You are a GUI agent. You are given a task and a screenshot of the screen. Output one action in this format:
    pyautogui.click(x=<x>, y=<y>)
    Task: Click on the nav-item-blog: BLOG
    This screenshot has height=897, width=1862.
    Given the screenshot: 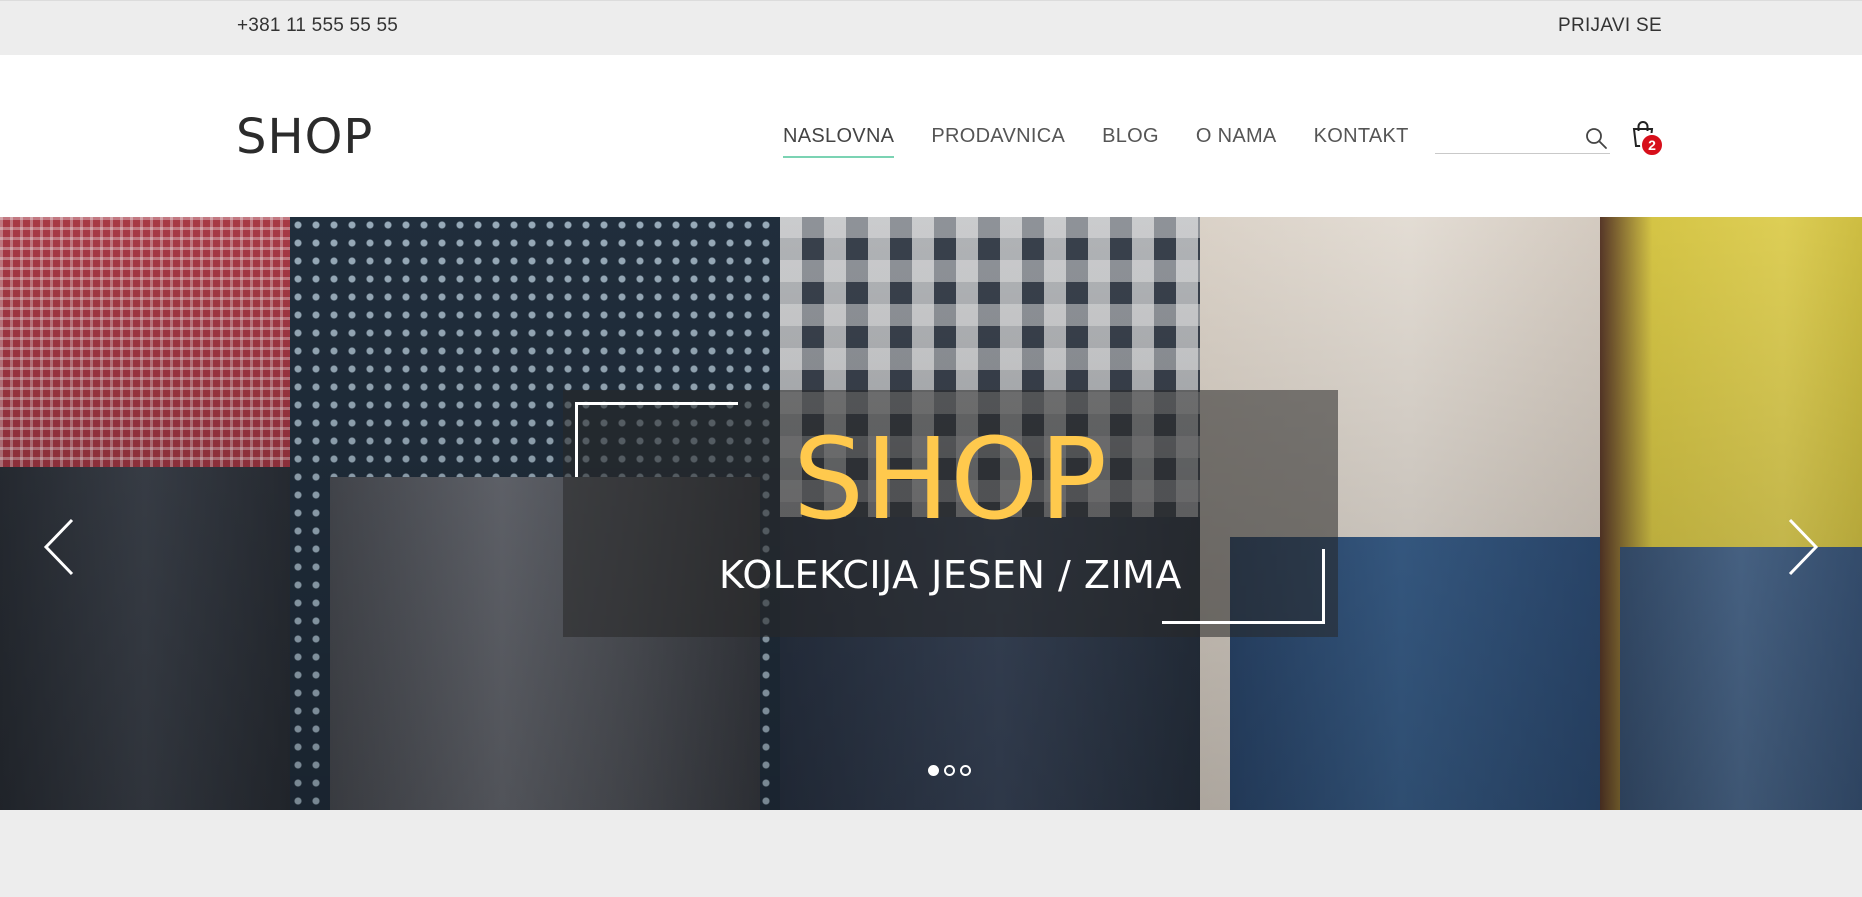 What is the action you would take?
    pyautogui.click(x=1130, y=141)
    